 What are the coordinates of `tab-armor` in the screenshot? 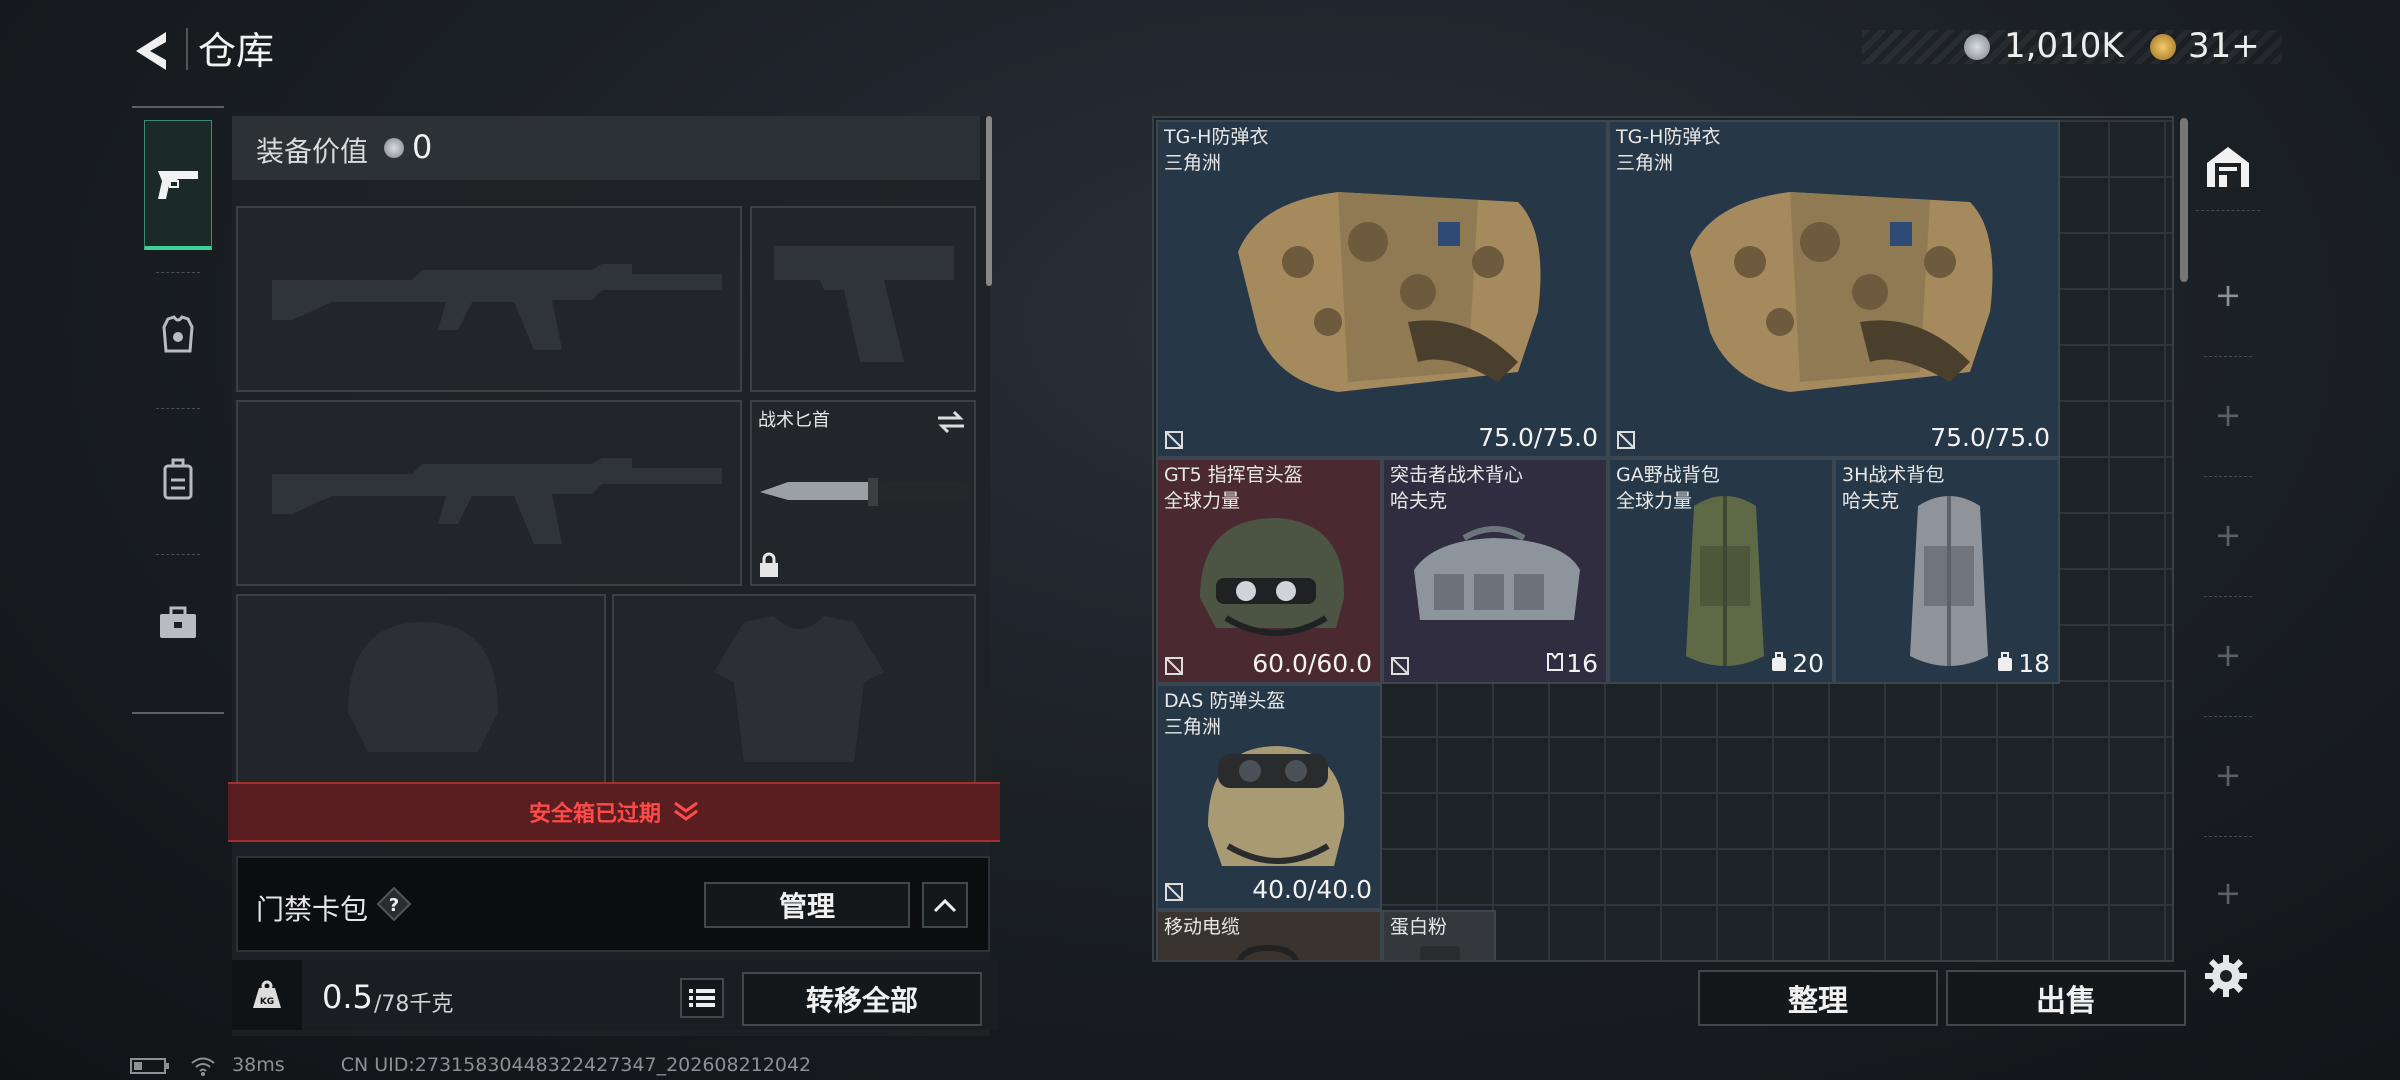 It's located at (178, 335).